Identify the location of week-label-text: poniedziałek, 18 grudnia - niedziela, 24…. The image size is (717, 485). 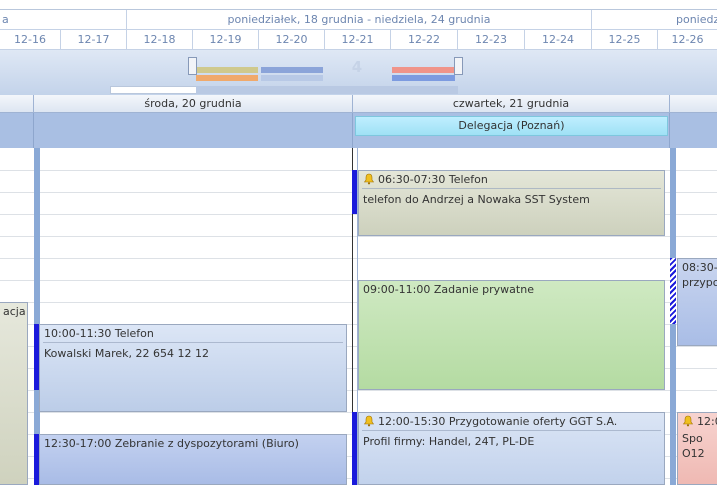
(359, 19).